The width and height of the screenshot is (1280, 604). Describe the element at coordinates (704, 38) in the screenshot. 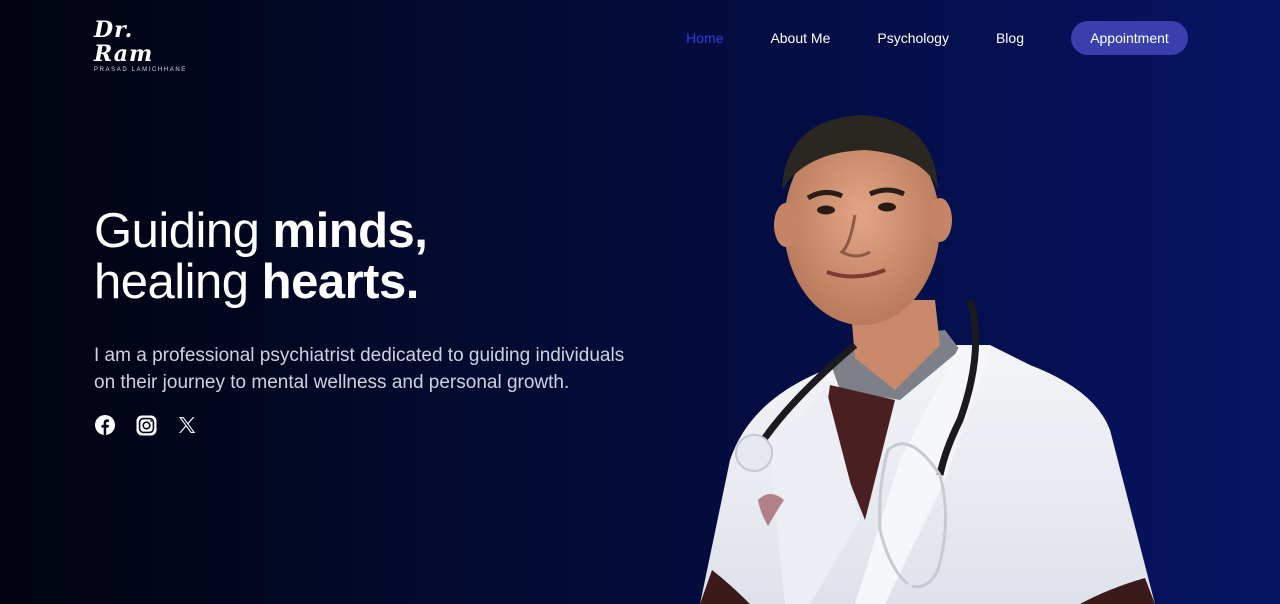

I see `nav-link-home: Home` at that location.